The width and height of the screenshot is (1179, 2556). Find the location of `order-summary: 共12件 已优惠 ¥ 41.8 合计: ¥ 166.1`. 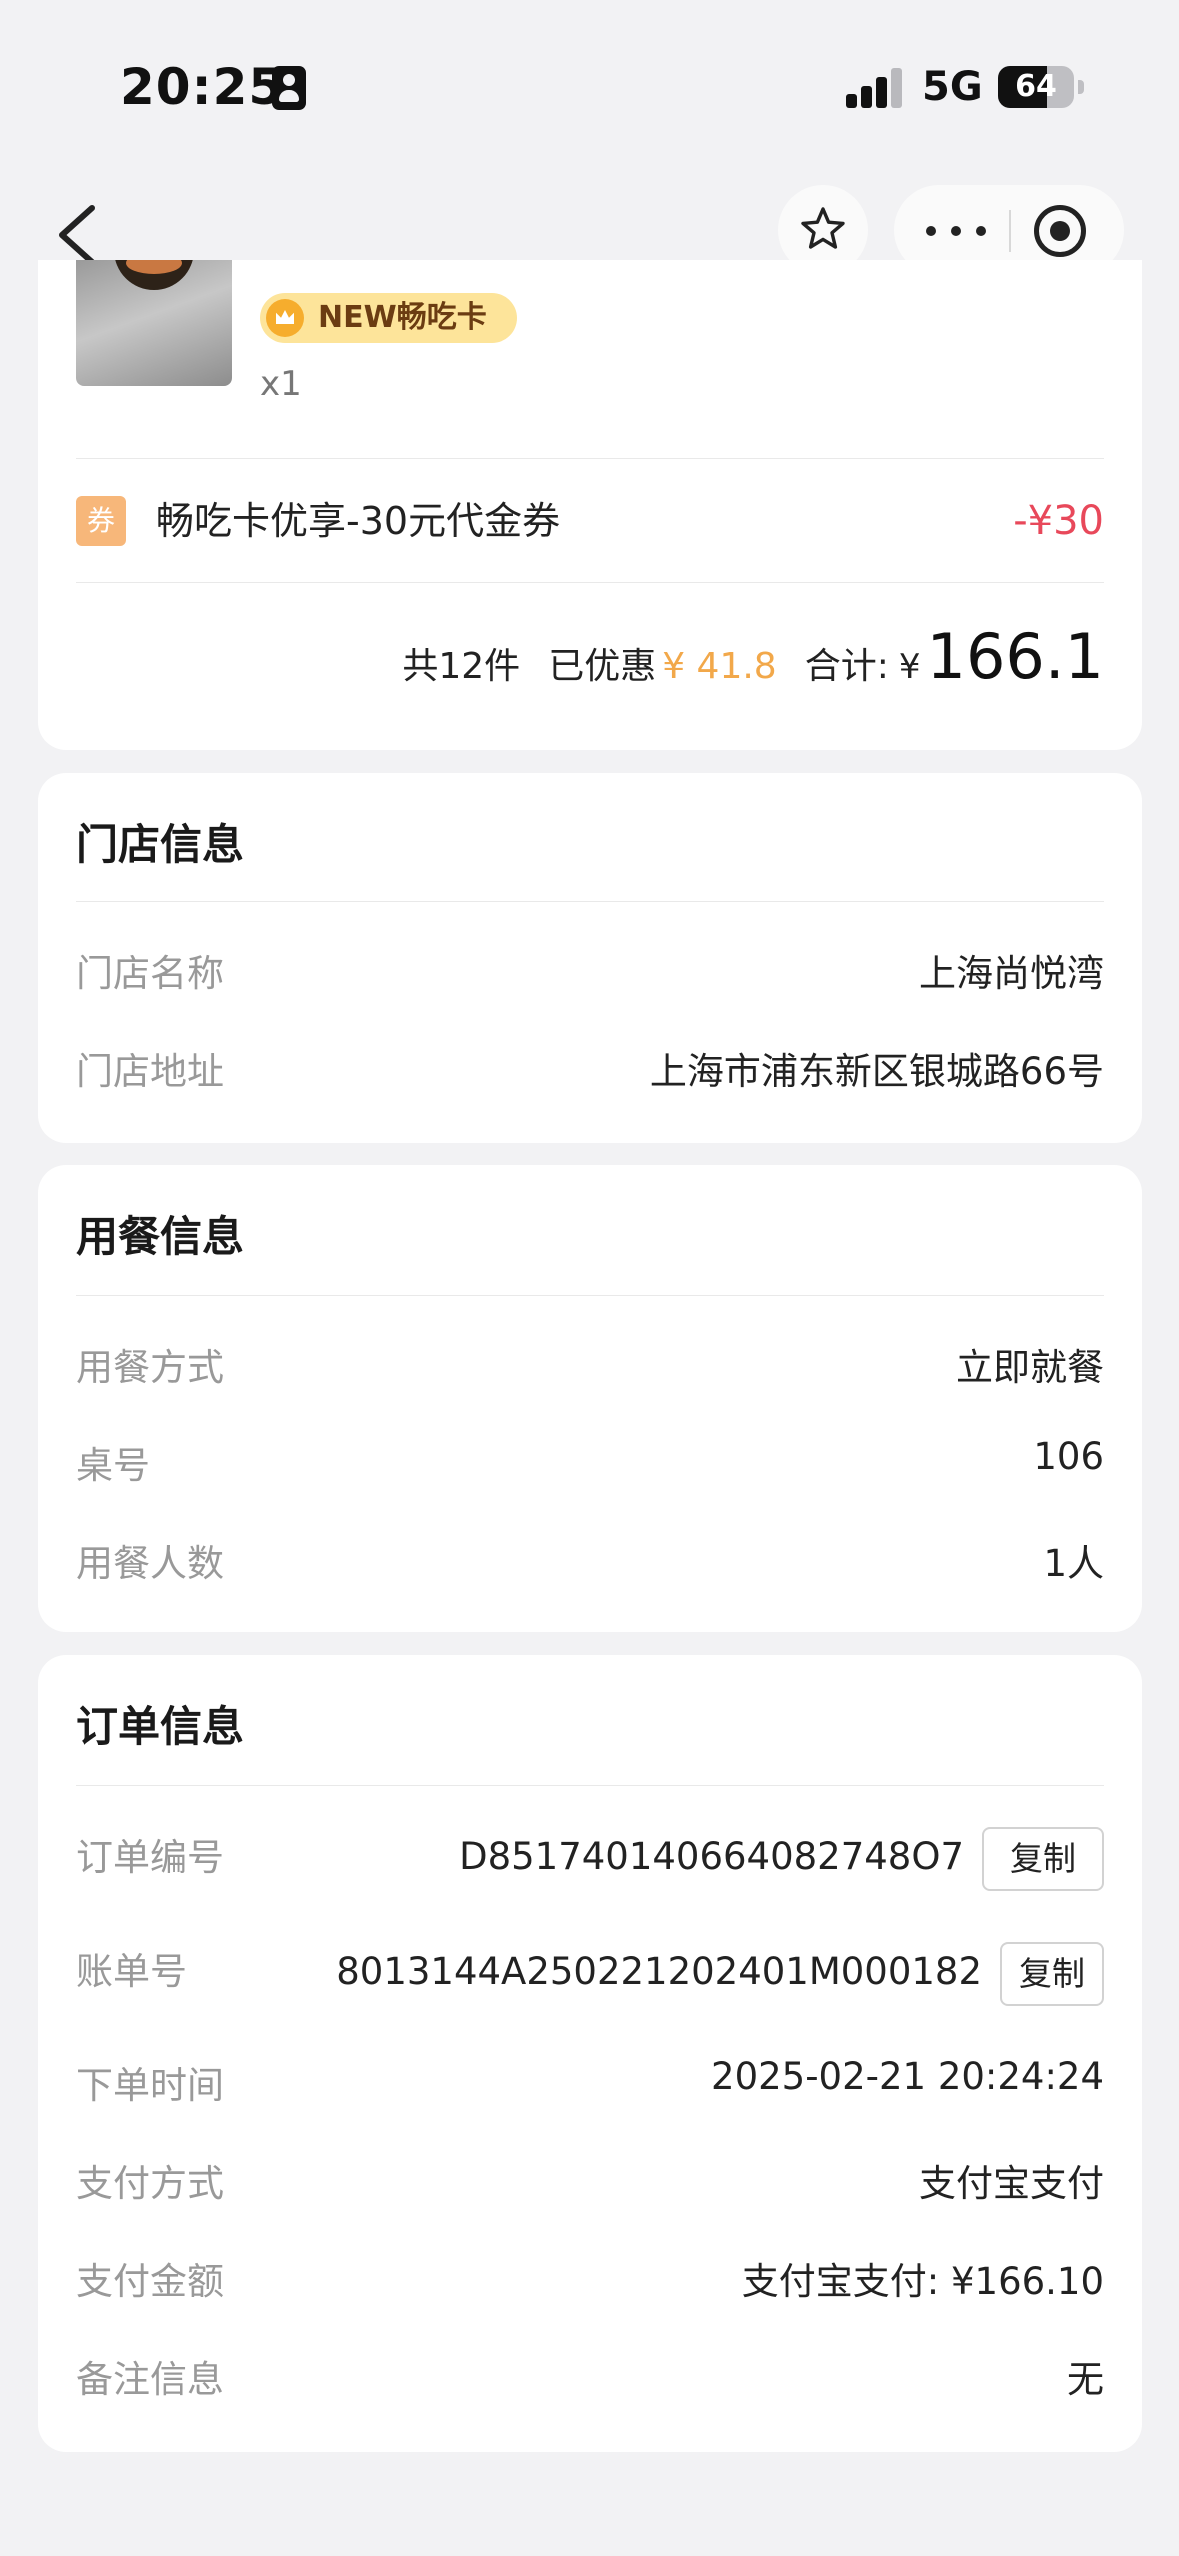

order-summary: 共12件 已优惠 ¥ 41.8 合计: ¥ 166.1 is located at coordinates (753, 656).